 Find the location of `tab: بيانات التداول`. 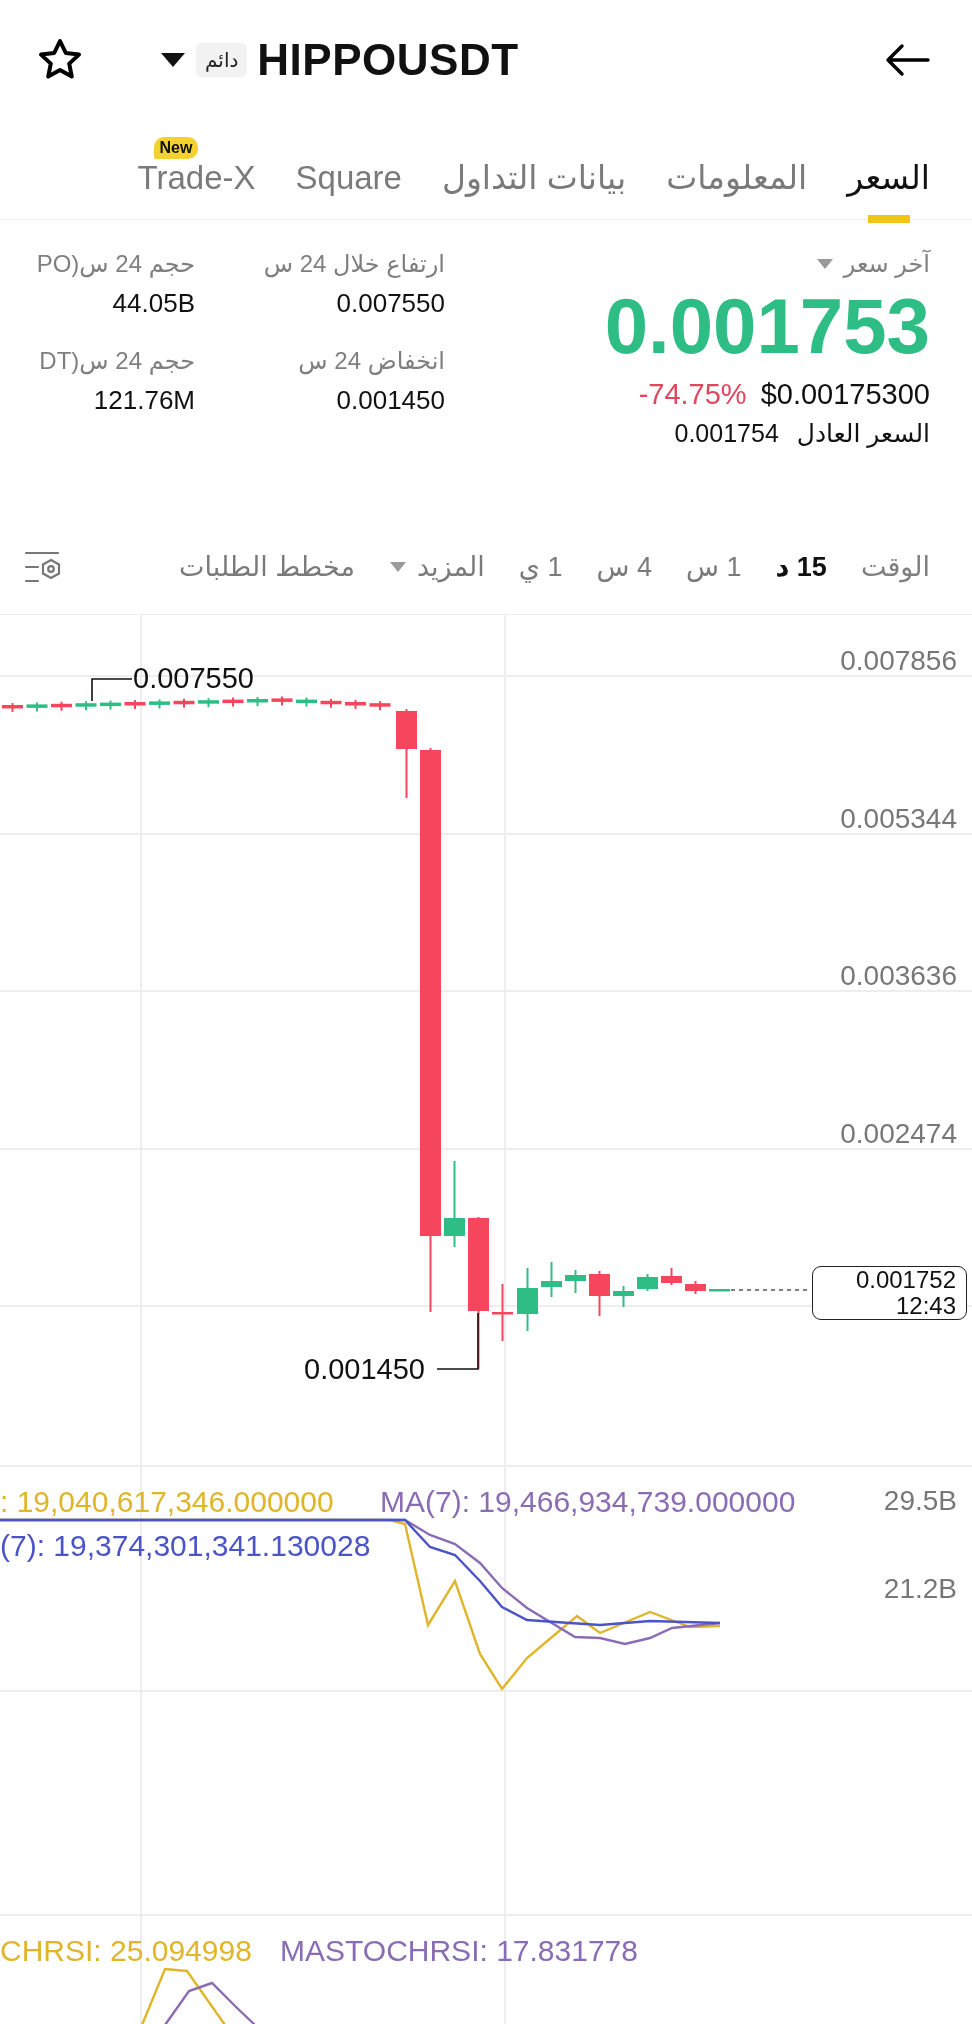

tab: بيانات التداول is located at coordinates (534, 169).